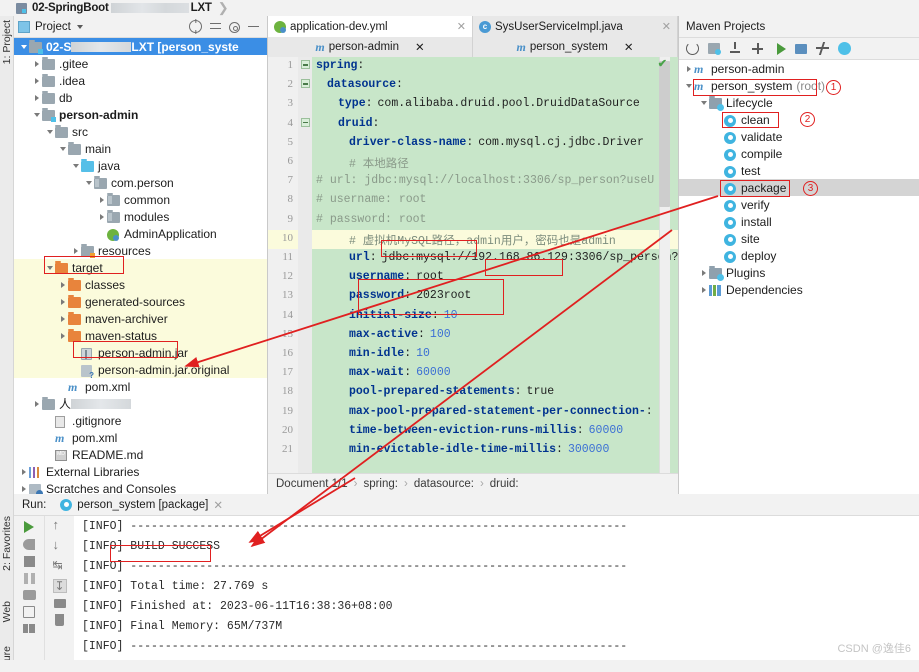 This screenshot has width=919, height=672. What do you see at coordinates (59, 594) in the screenshot?
I see `run-toolbar-right: ↑ ↓ ↹ ↧` at bounding box center [59, 594].